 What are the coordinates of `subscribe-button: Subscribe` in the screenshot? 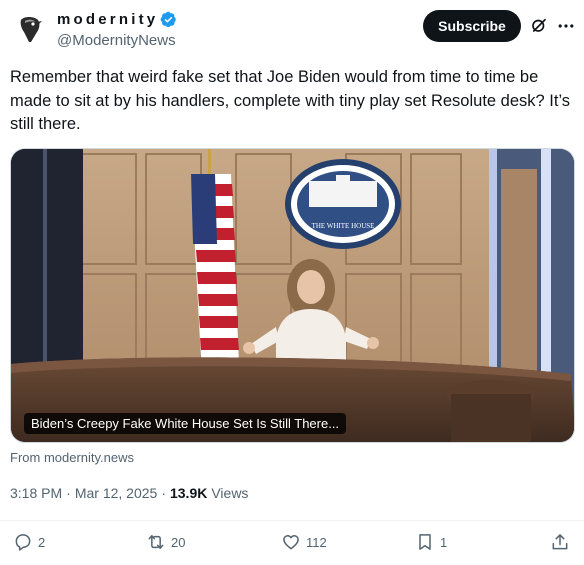 It's located at (472, 26).